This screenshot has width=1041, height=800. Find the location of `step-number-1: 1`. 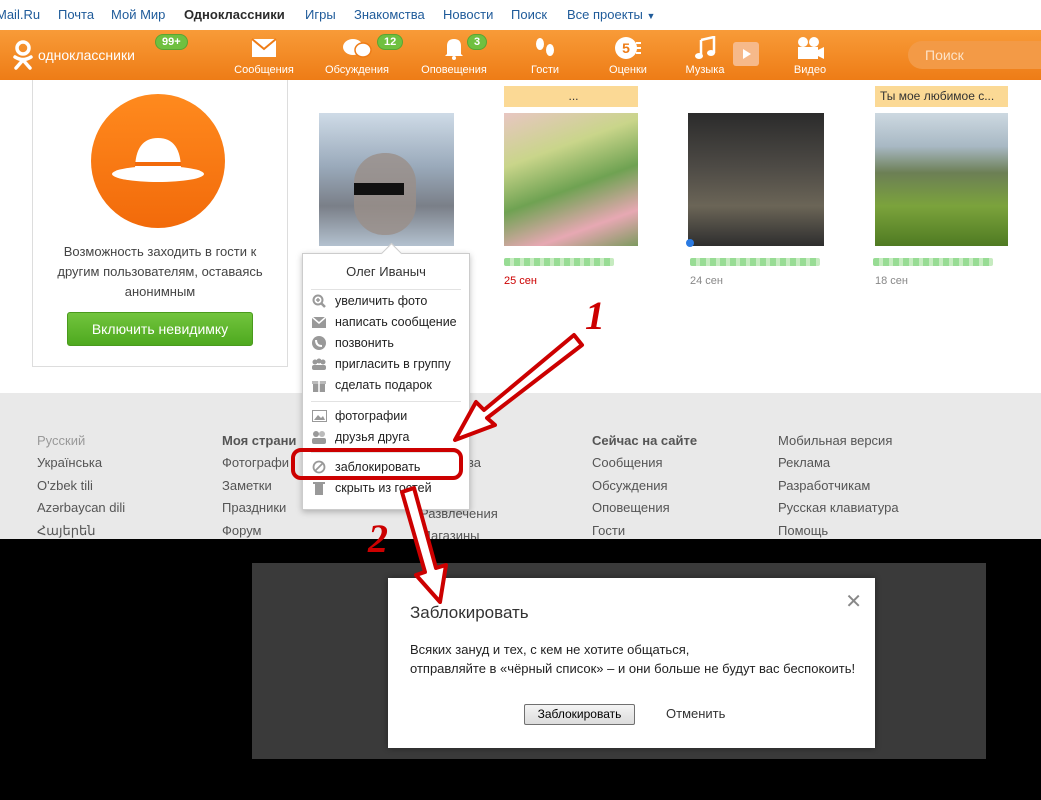

step-number-1: 1 is located at coordinates (595, 315).